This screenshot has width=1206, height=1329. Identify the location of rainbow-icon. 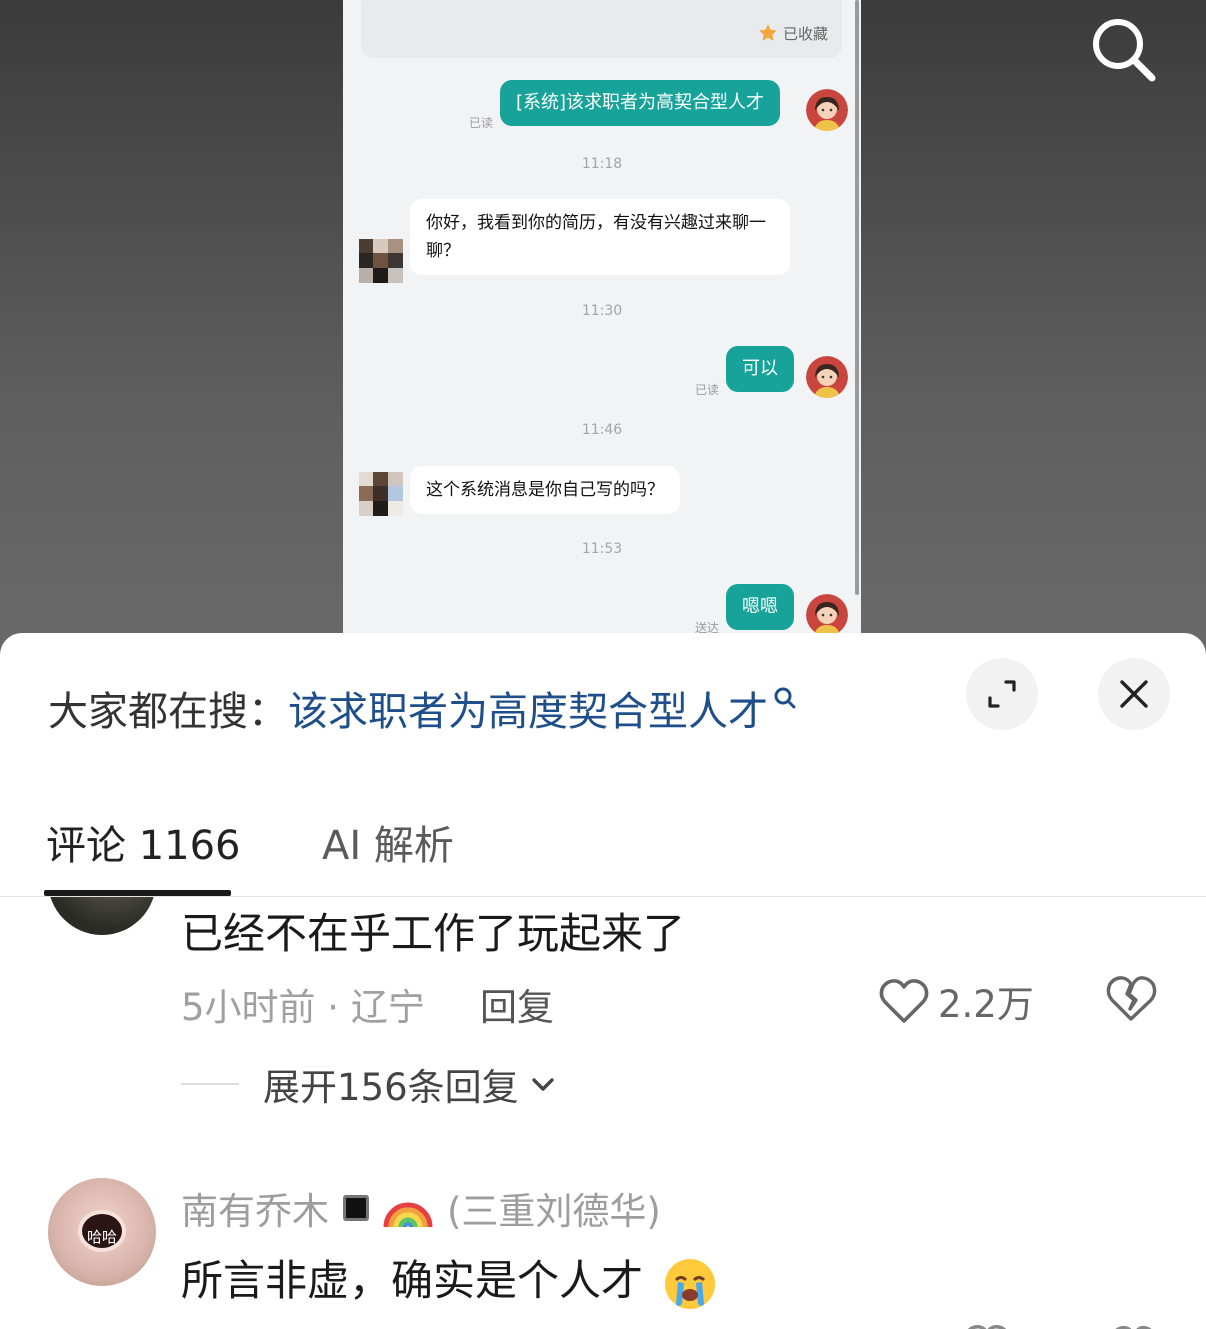
(408, 1215).